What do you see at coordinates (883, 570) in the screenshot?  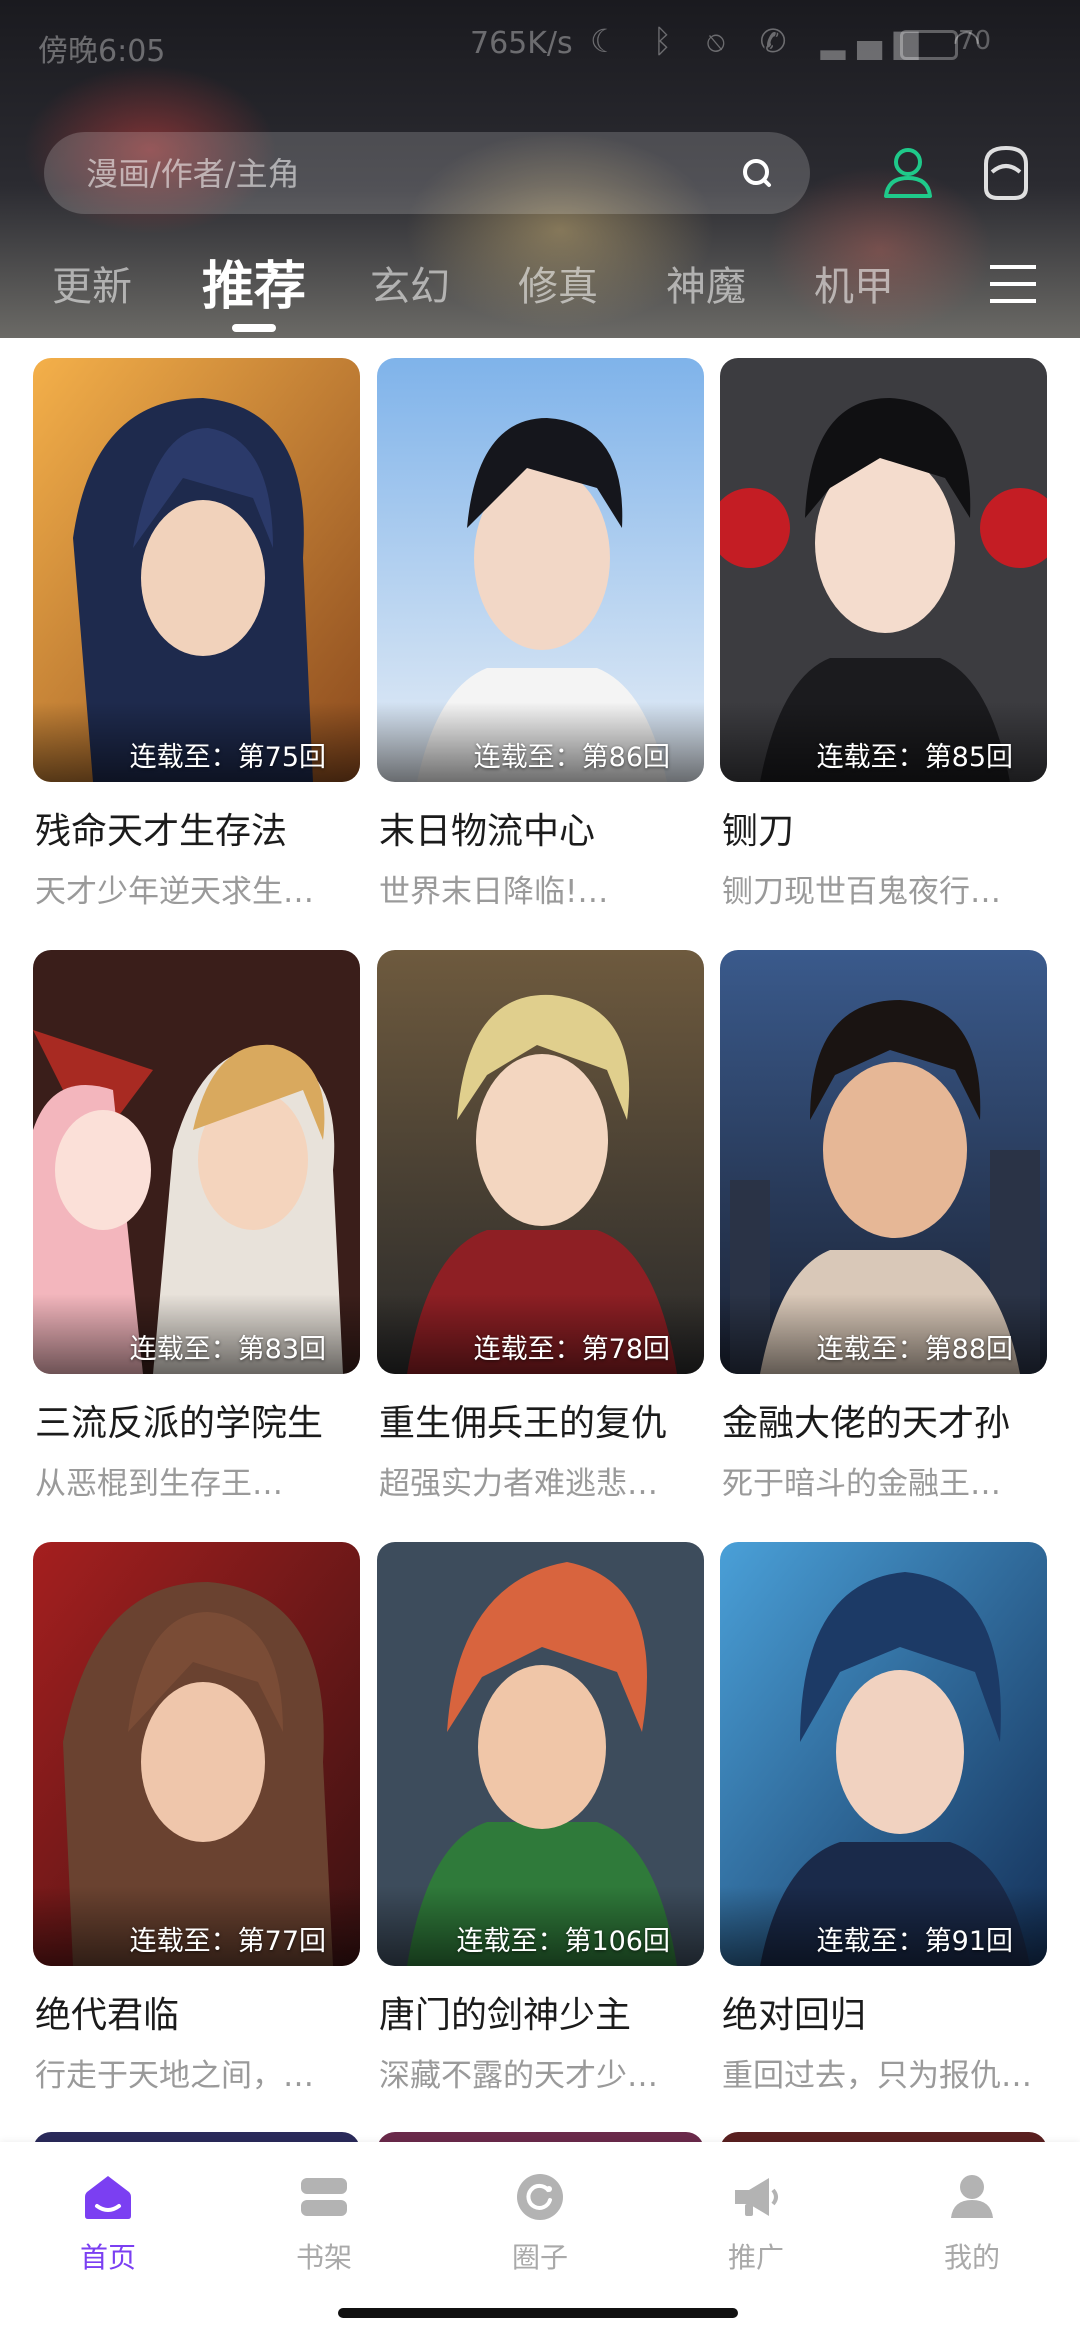 I see `comic-cover: 连载至：第85回` at bounding box center [883, 570].